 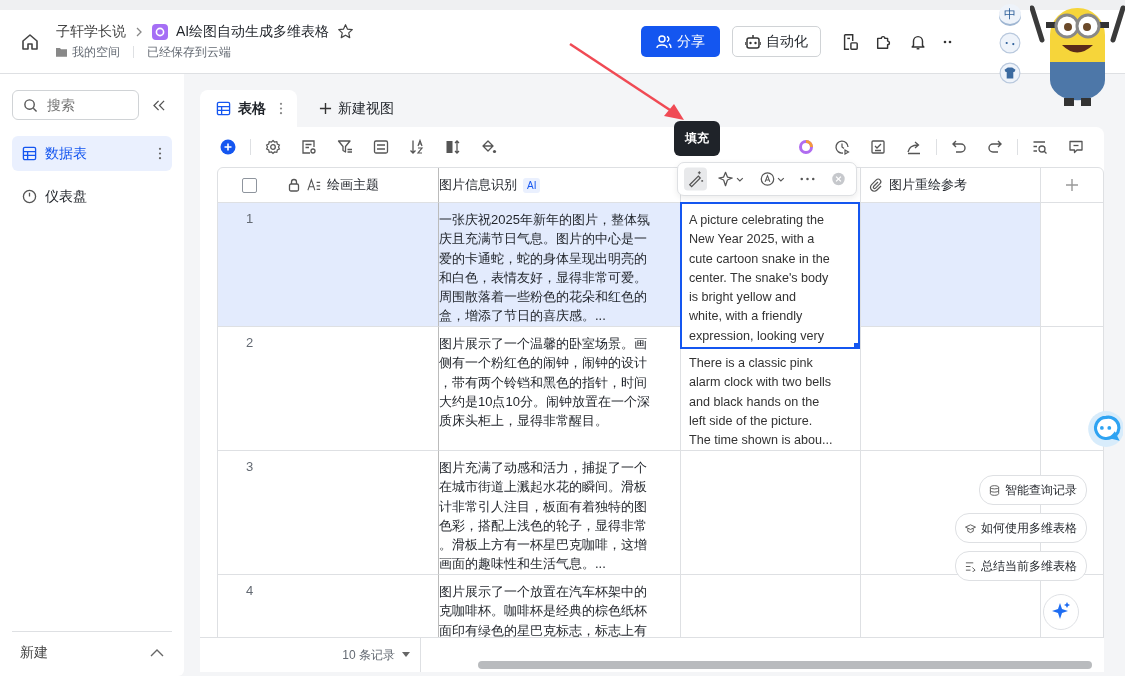 What do you see at coordinates (1021, 528) in the screenshot?
I see `assistant-action-button: 如何使用多维表格` at bounding box center [1021, 528].